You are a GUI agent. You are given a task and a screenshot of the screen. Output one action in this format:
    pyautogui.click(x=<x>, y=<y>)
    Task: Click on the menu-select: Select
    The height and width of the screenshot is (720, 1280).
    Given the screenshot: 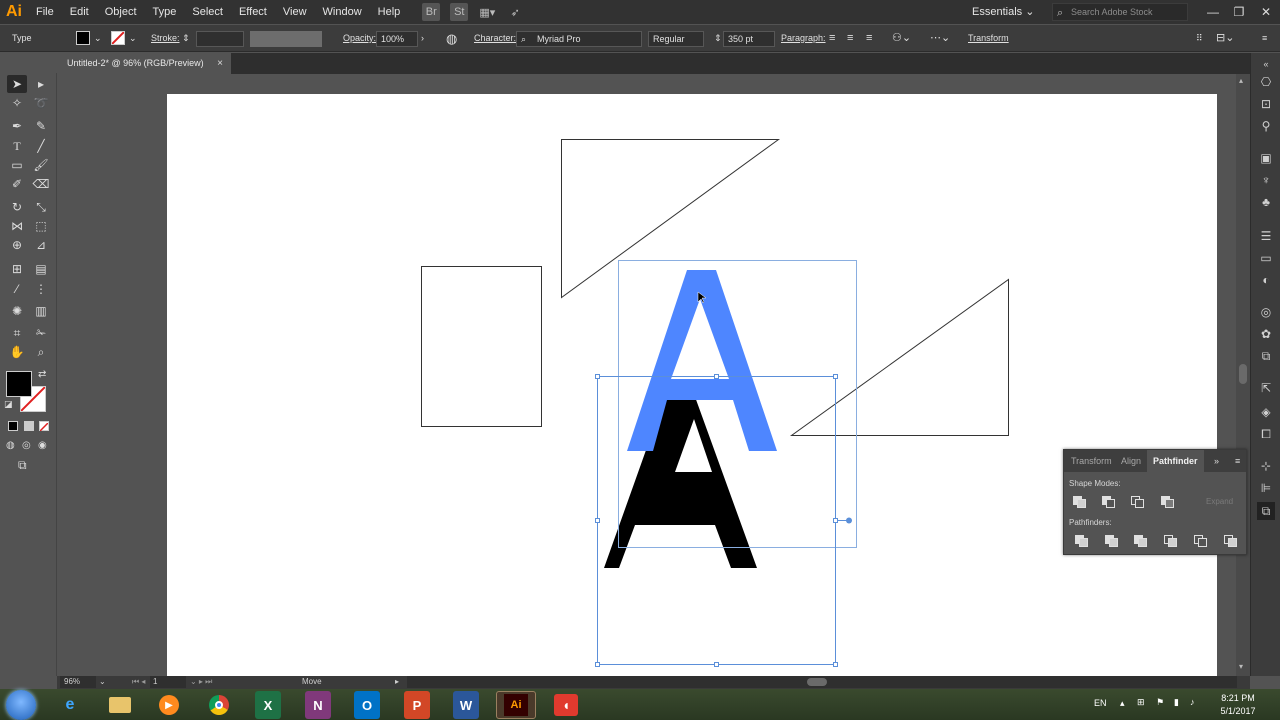 What is the action you would take?
    pyautogui.click(x=207, y=12)
    